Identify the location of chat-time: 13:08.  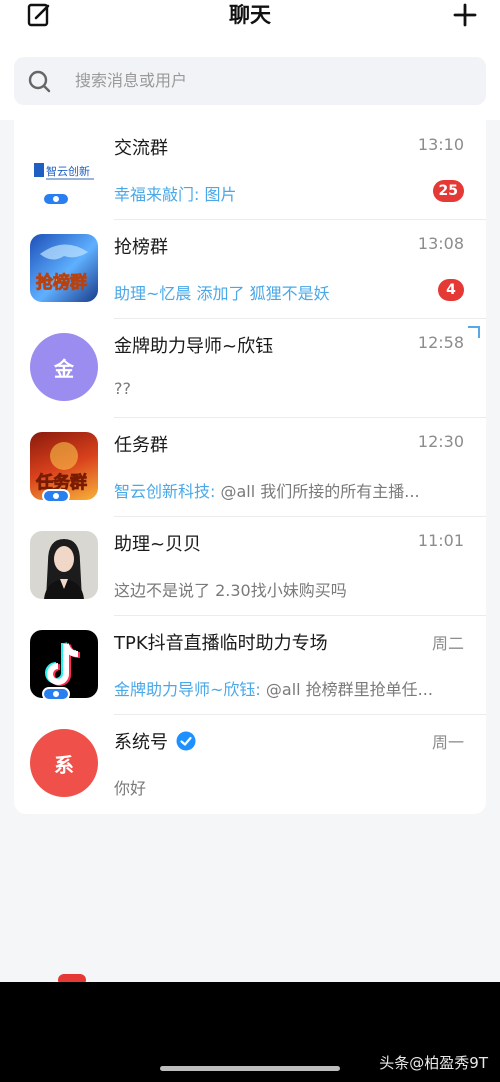
(440, 243).